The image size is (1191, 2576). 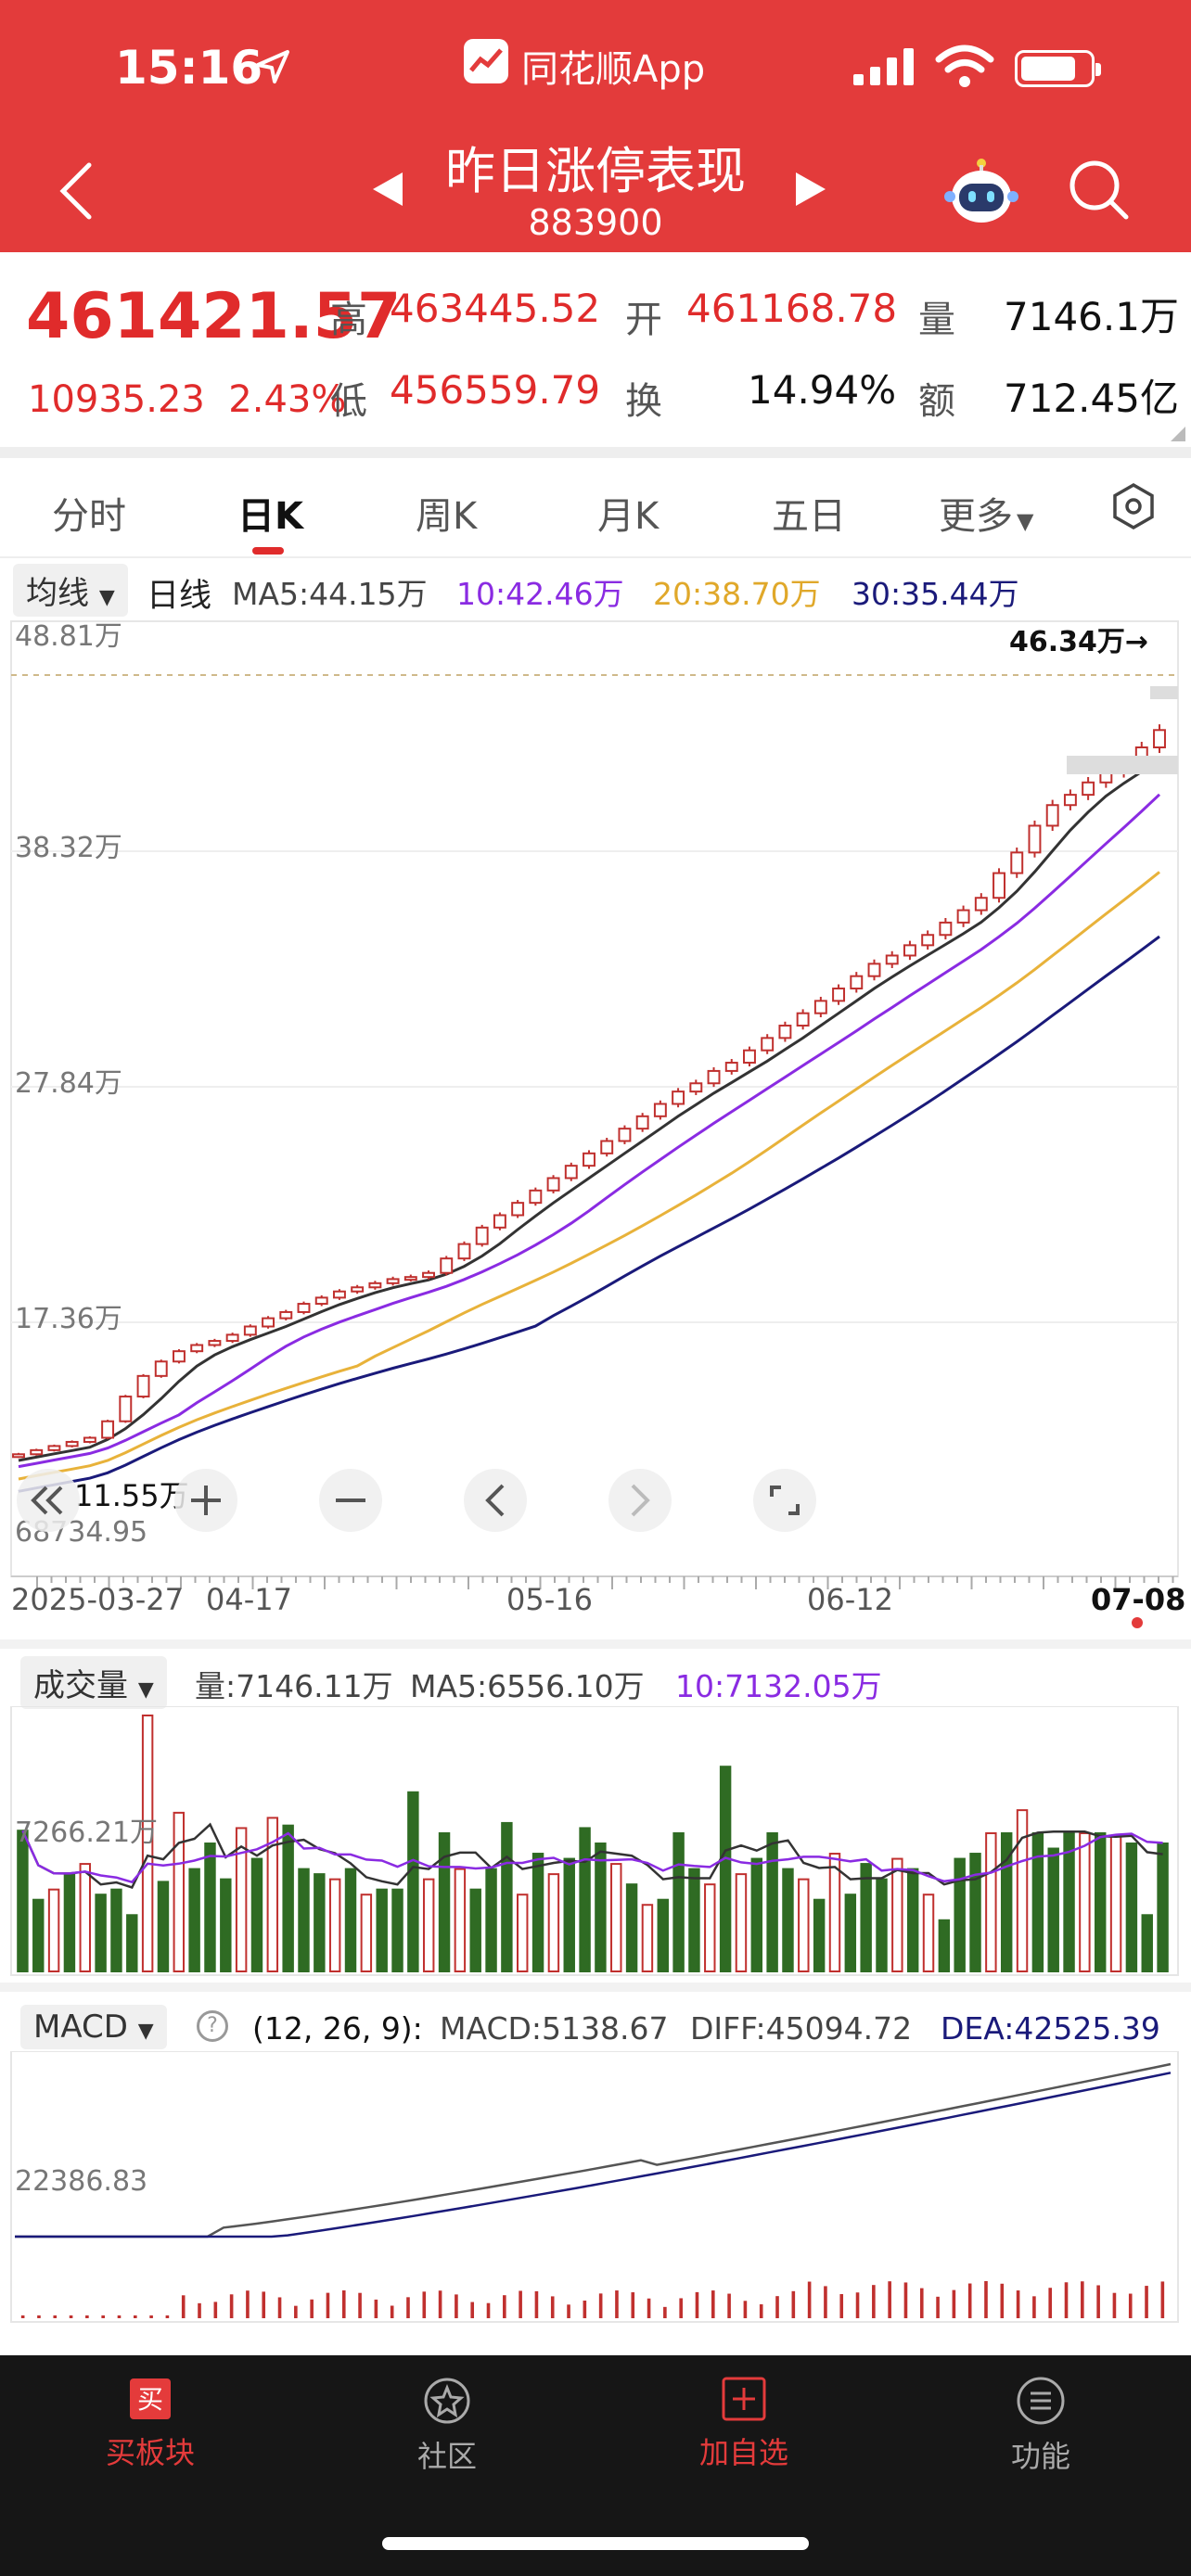 What do you see at coordinates (348, 320) in the screenshot?
I see `high-label: 高` at bounding box center [348, 320].